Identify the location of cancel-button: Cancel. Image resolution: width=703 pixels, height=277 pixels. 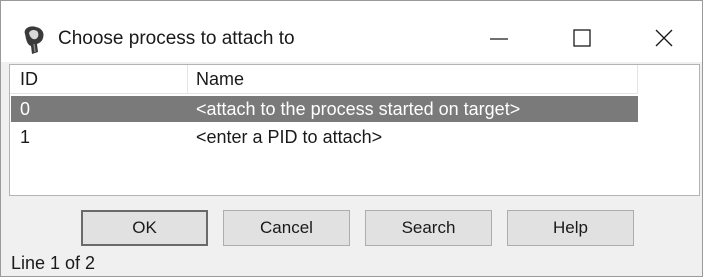
(286, 228).